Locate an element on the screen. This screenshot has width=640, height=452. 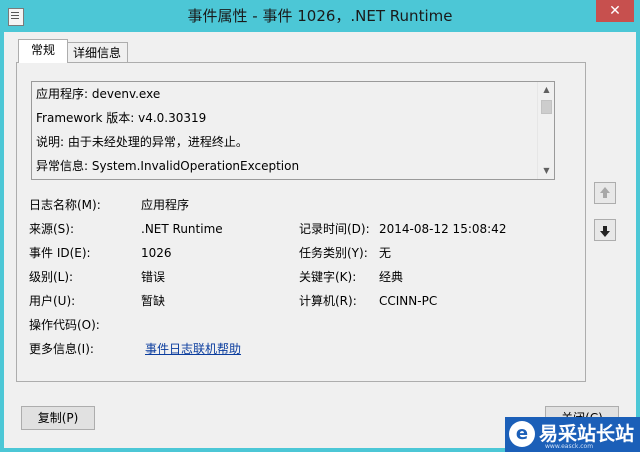
copy-button: 复制(P) is located at coordinates (58, 418).